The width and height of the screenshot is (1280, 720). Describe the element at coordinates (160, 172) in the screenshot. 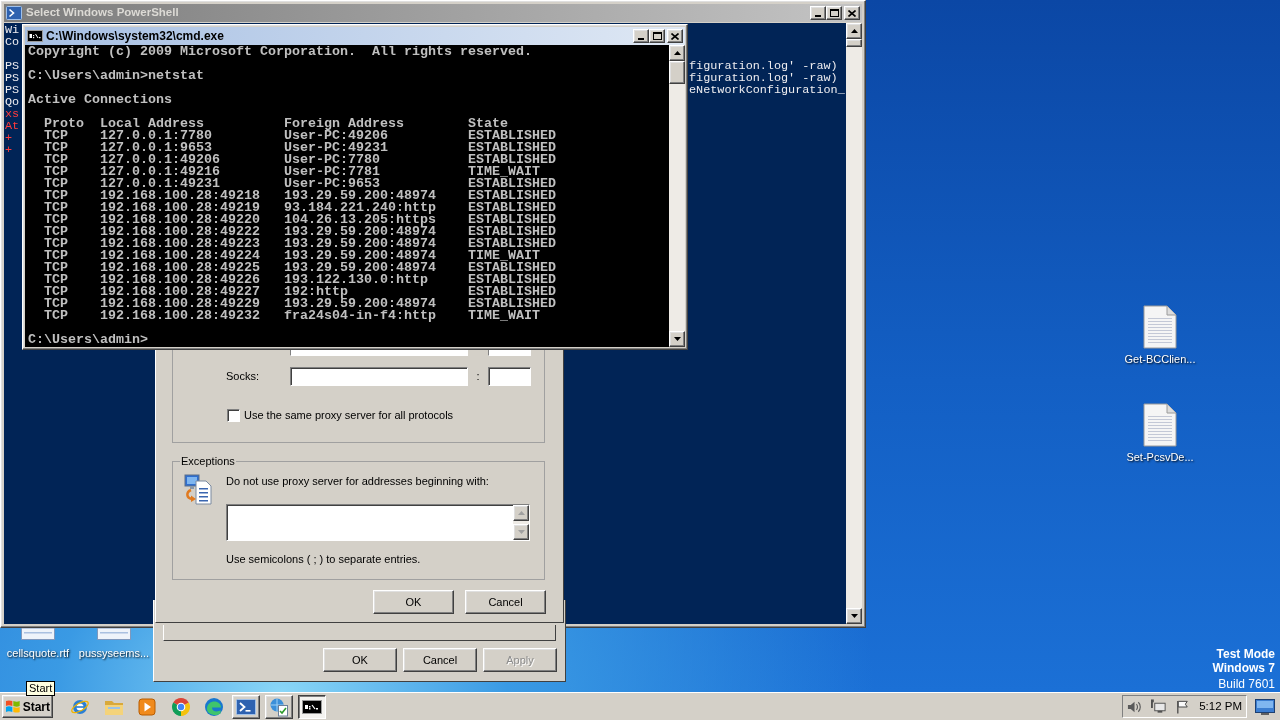

I see `local-address: 127.0.0.1:49216` at that location.